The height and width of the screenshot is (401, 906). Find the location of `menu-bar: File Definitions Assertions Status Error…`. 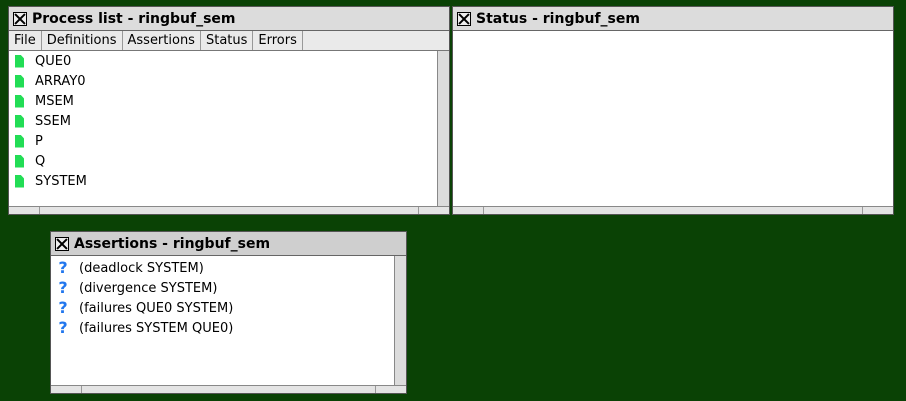

menu-bar: File Definitions Assertions Status Error… is located at coordinates (229, 41).